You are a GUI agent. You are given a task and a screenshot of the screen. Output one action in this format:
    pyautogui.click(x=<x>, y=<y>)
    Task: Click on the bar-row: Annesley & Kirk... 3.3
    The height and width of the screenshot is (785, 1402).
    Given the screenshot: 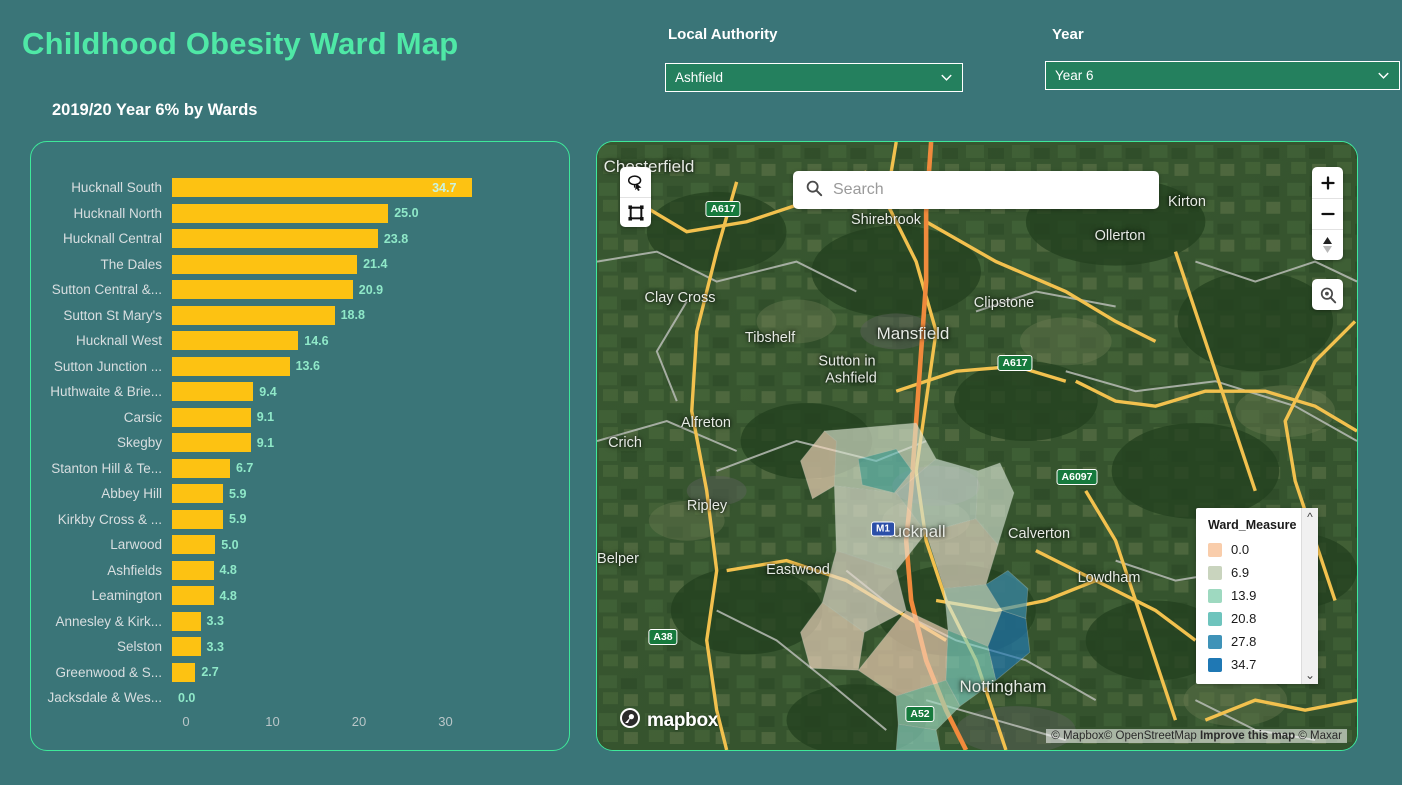 What is the action you would take?
    pyautogui.click(x=300, y=622)
    